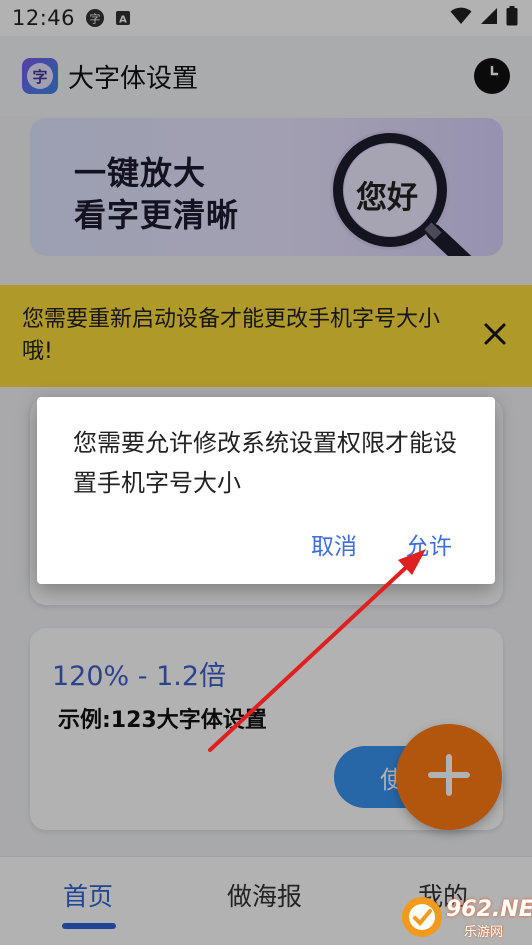 The image size is (532, 945). I want to click on dialog-message: 您需要允许修改系统设置权限才能设置手机字号大小, so click(265, 463).